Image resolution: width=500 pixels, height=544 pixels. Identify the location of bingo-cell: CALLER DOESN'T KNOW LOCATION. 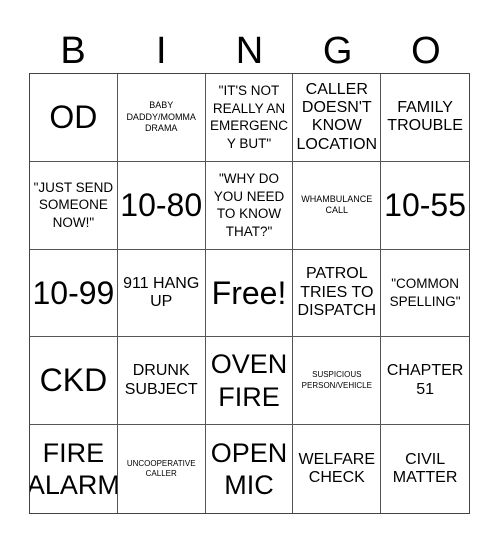
(337, 118).